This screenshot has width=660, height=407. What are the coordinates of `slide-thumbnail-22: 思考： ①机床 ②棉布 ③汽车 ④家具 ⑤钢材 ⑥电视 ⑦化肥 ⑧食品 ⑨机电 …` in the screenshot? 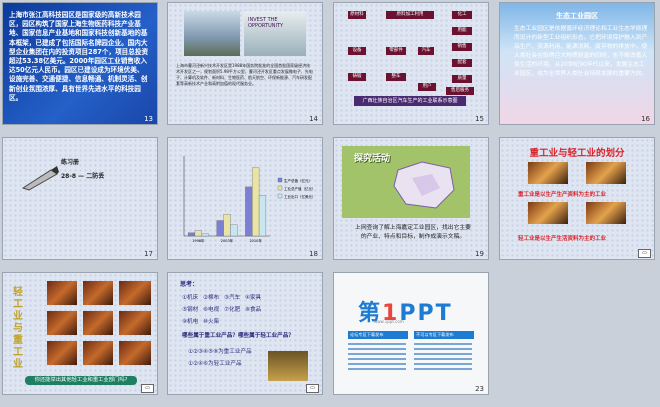 It's located at (245, 333).